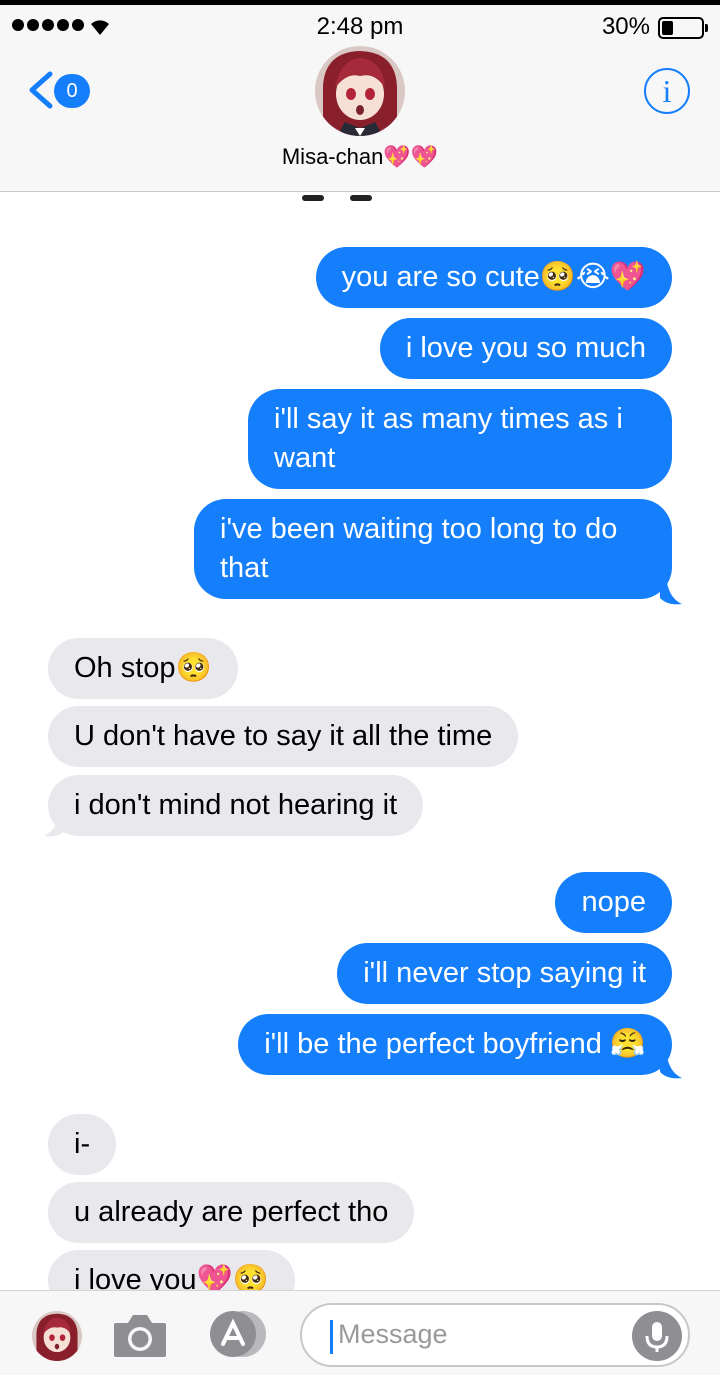 The width and height of the screenshot is (720, 1375). Describe the element at coordinates (57, 1336) in the screenshot. I see `memoji-avatar-button` at that location.